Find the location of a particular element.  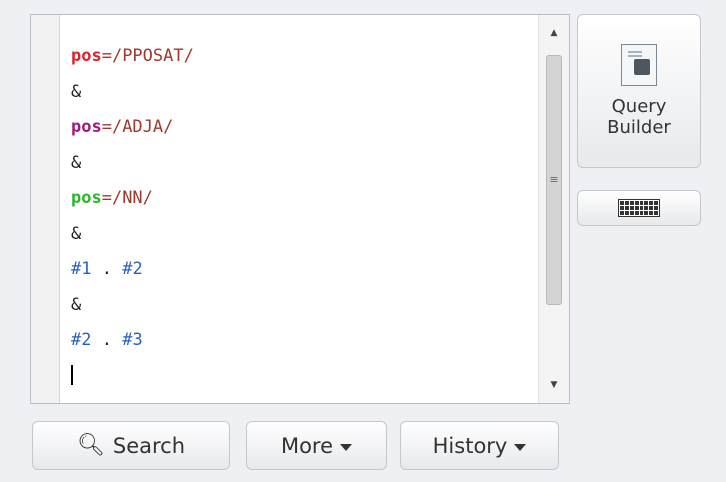

history-dropdown-button: History is located at coordinates (479, 445).